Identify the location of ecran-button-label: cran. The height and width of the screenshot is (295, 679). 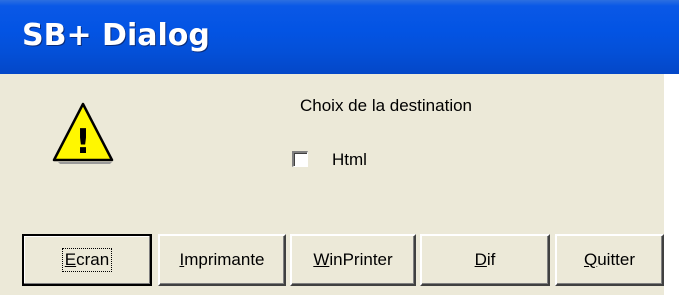
(93, 259).